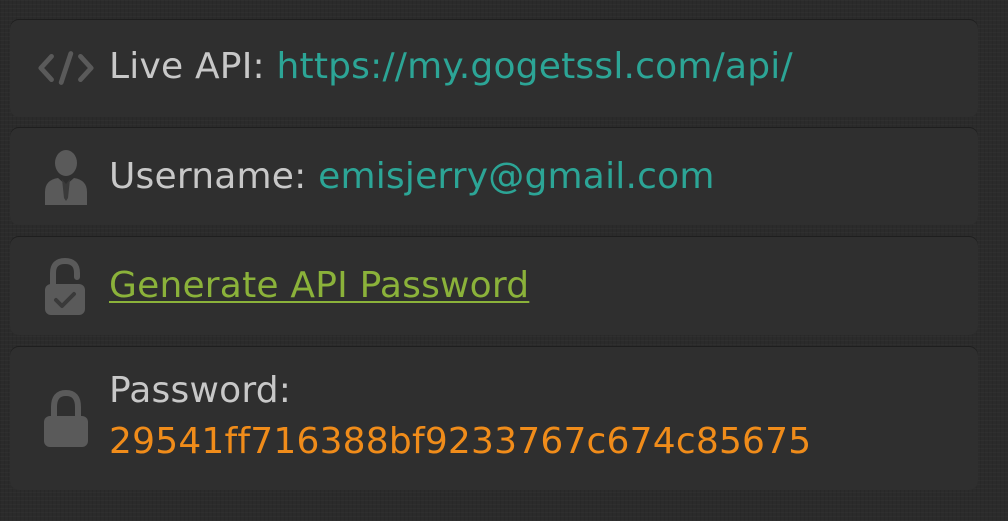 This screenshot has width=1008, height=521. I want to click on username-value: emisjerry@gmail.com, so click(516, 176).